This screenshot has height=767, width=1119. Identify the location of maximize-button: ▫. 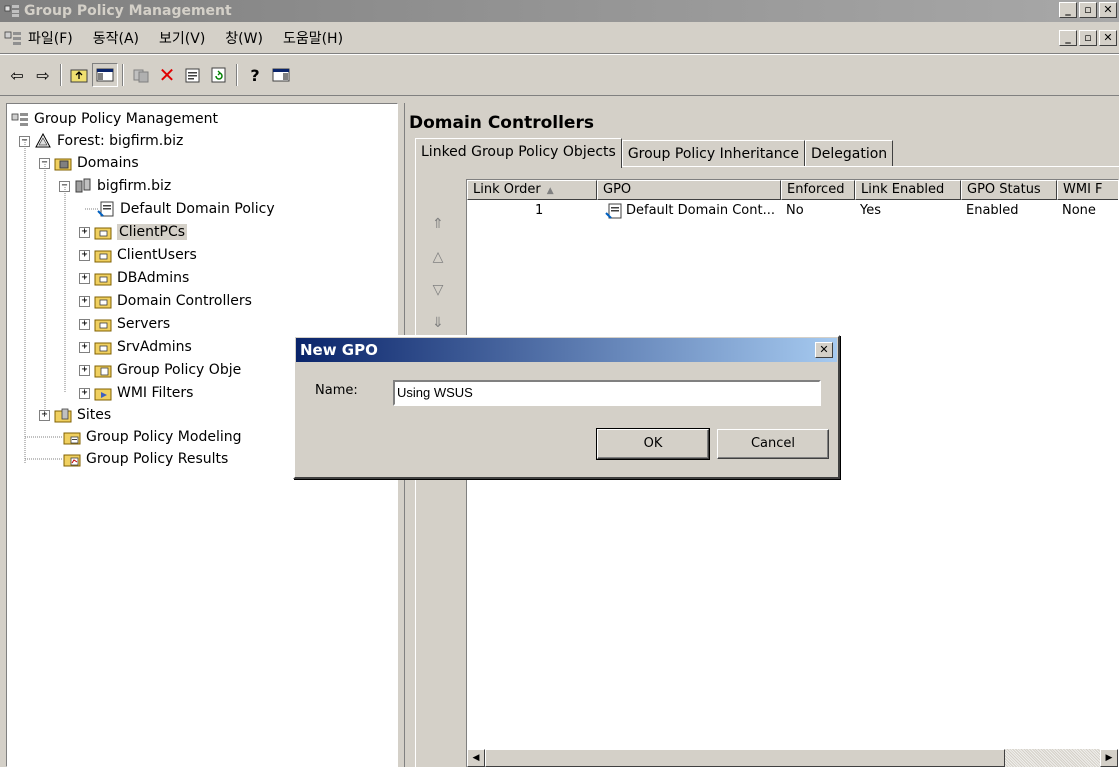
(1088, 10).